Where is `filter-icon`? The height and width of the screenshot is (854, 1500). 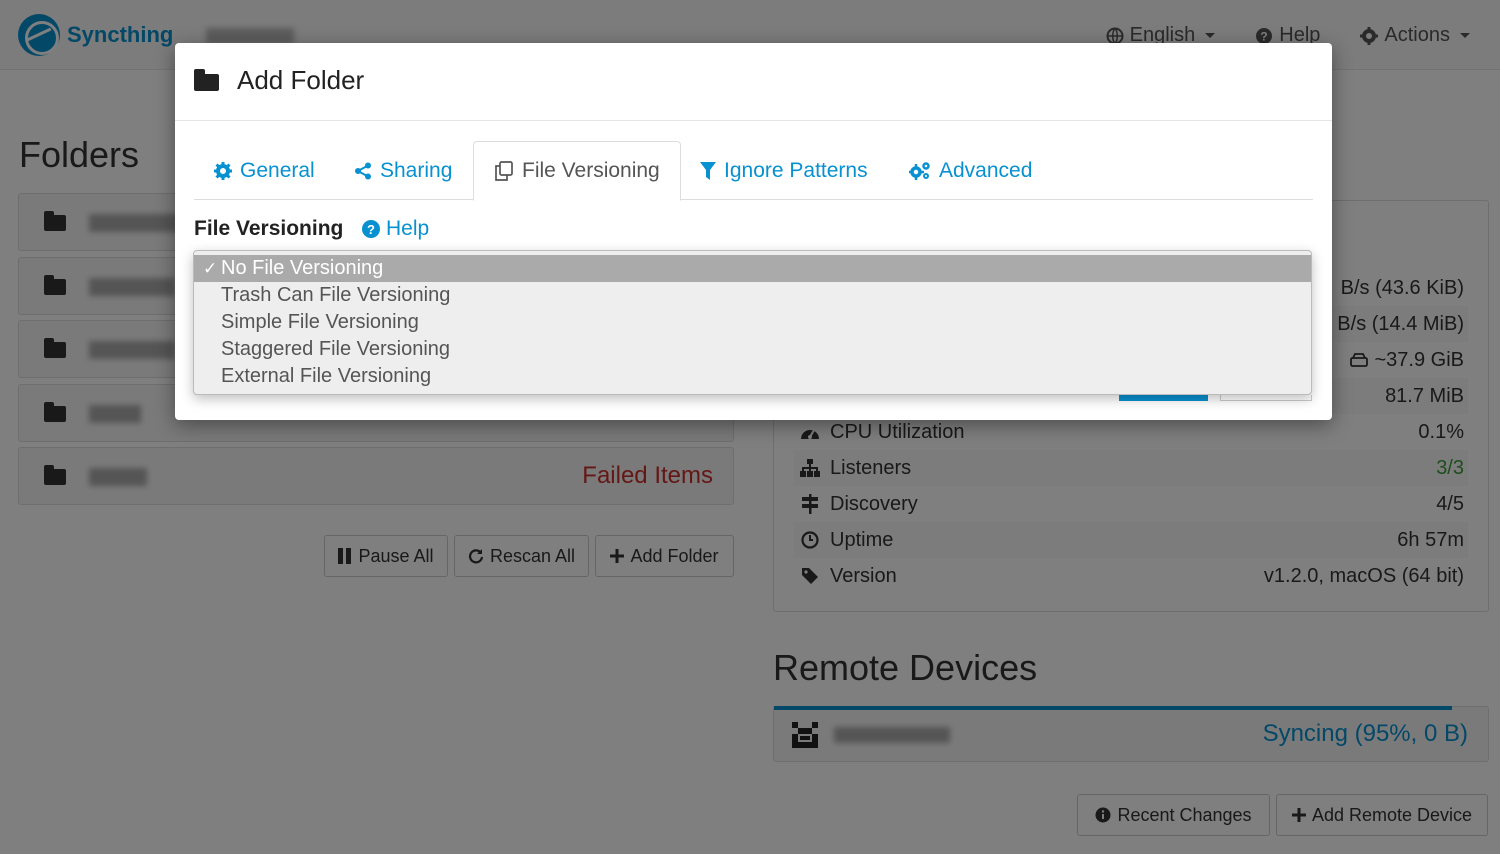 filter-icon is located at coordinates (708, 170).